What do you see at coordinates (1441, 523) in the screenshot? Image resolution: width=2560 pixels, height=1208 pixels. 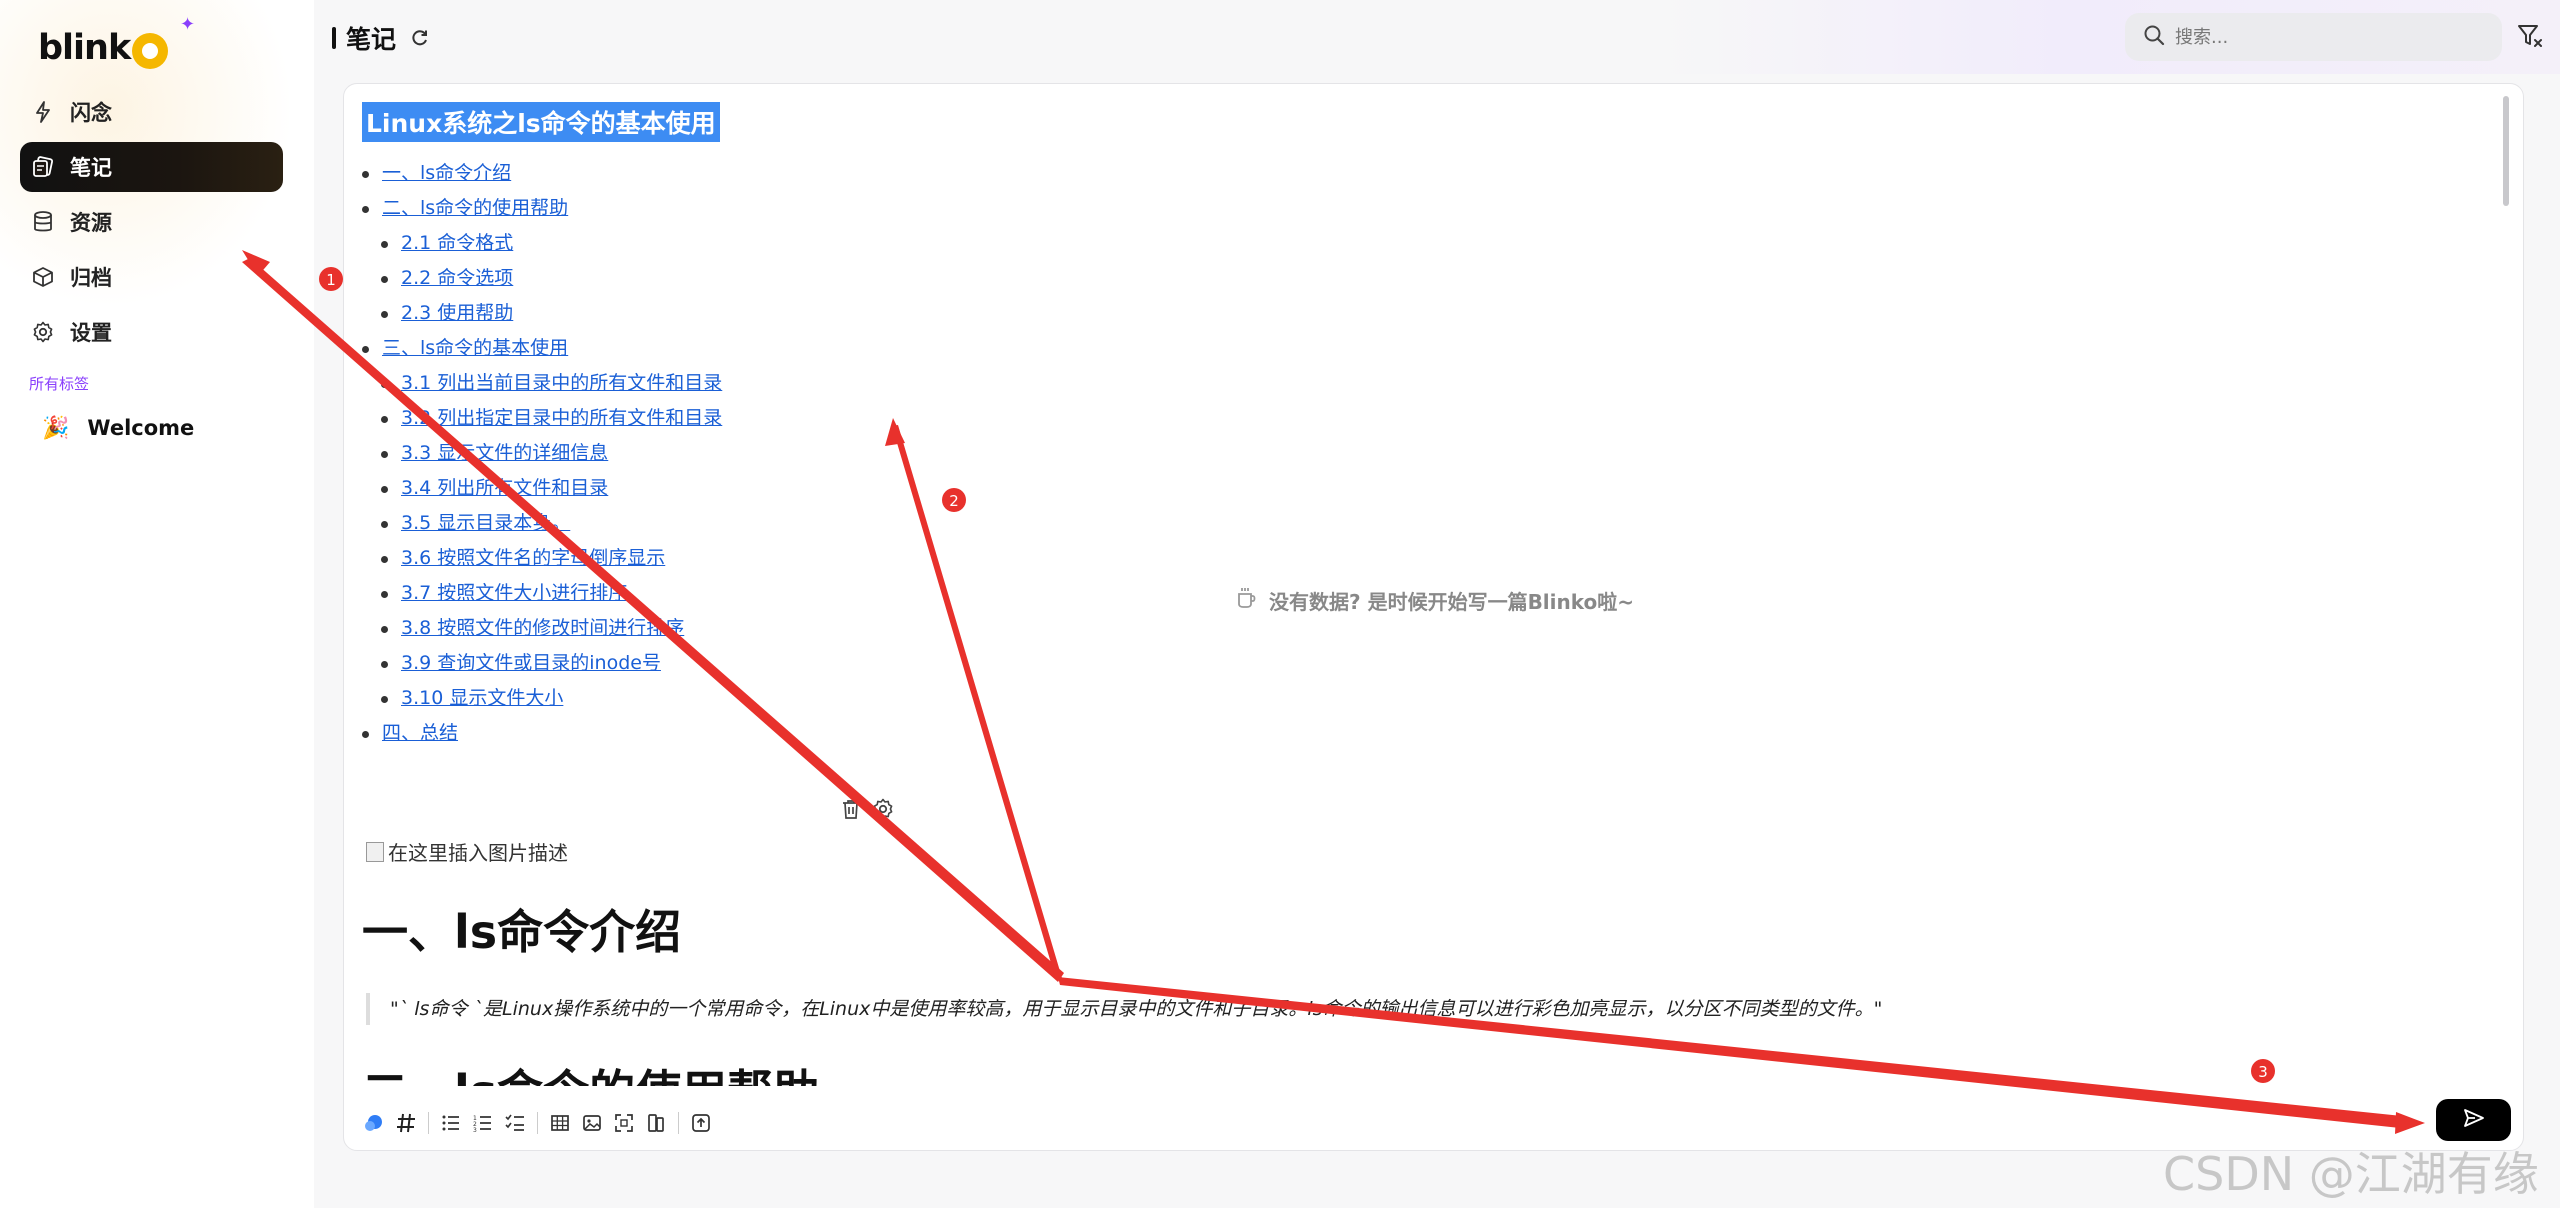 I see `toc-link: 3.5 显示目录本身。` at bounding box center [1441, 523].